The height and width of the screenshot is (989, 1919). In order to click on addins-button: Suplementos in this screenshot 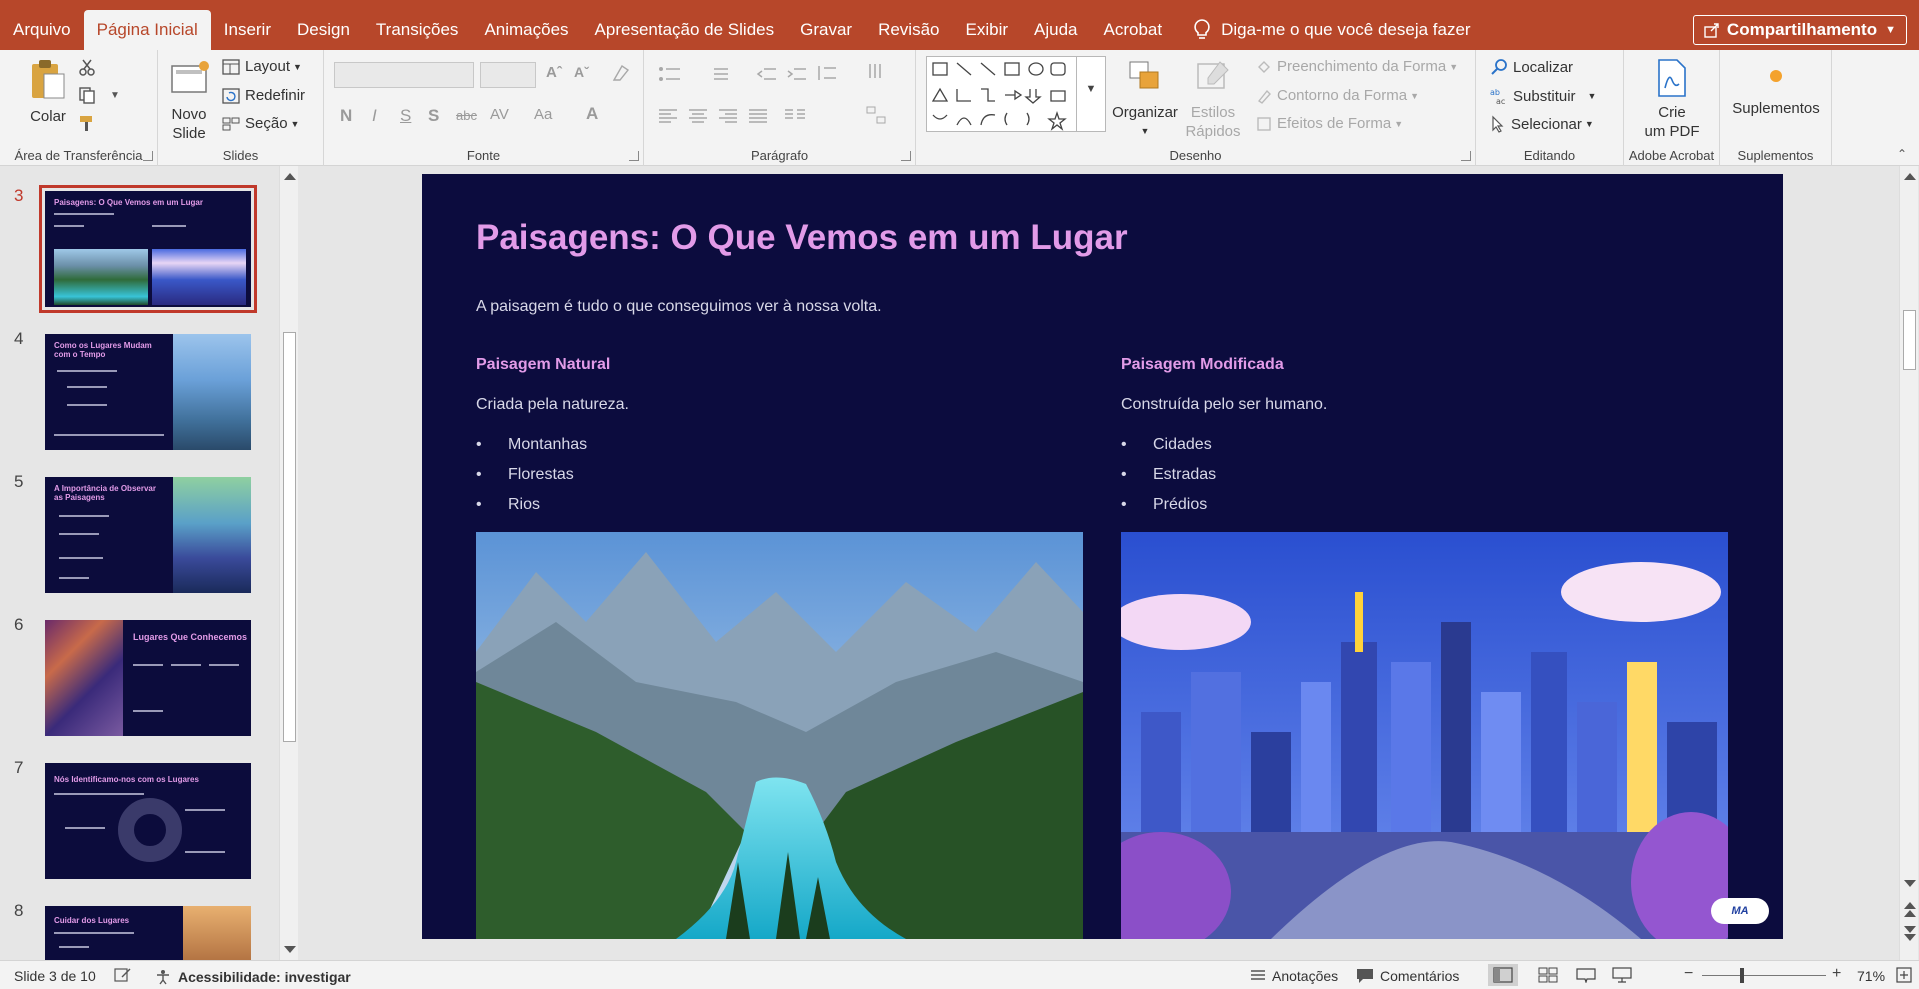, I will do `click(1776, 91)`.